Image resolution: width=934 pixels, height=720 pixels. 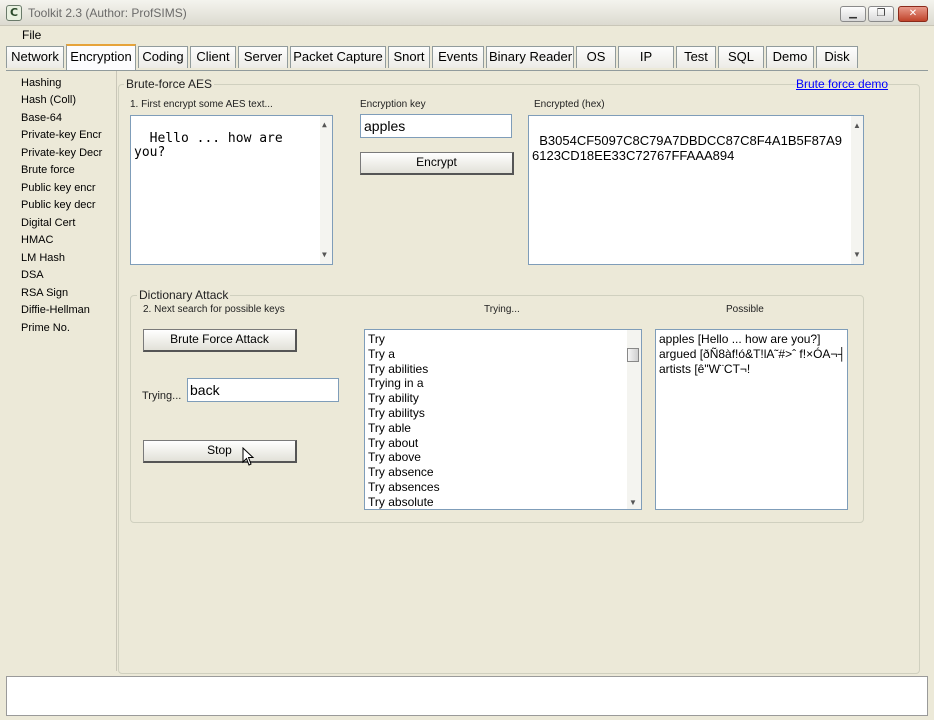 I want to click on tab-demo: Demo, so click(x=790, y=57).